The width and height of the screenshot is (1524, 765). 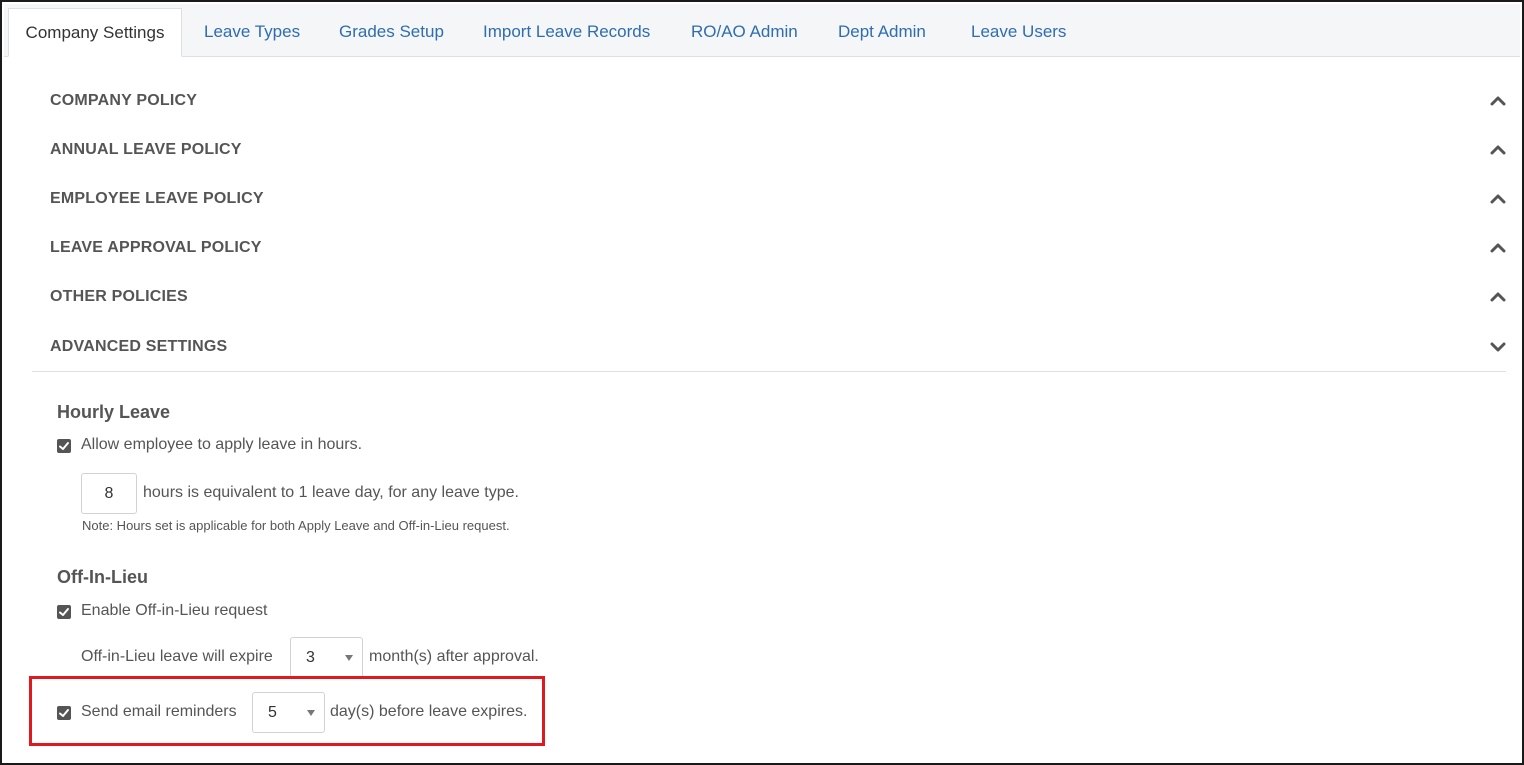 What do you see at coordinates (177, 656) in the screenshot?
I see `expire-prefix-label: Off-in-Lieu leave will expire` at bounding box center [177, 656].